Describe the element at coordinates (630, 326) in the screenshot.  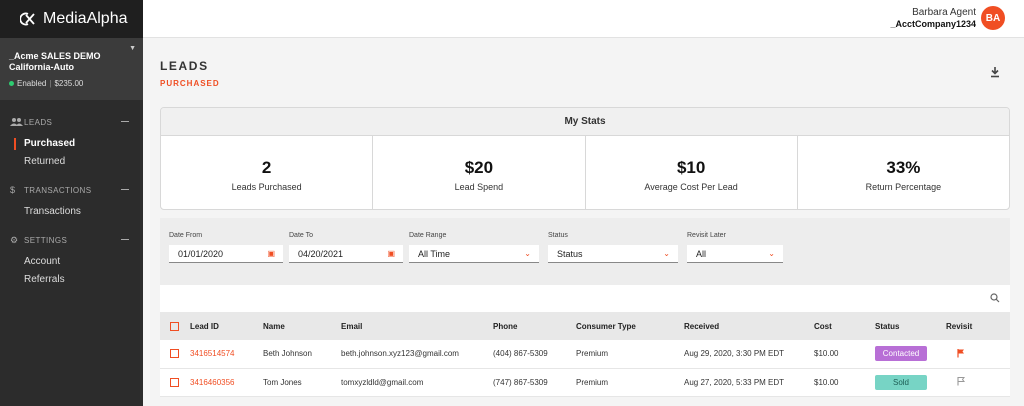
I see `col-consumer-type: Consumer Type` at that location.